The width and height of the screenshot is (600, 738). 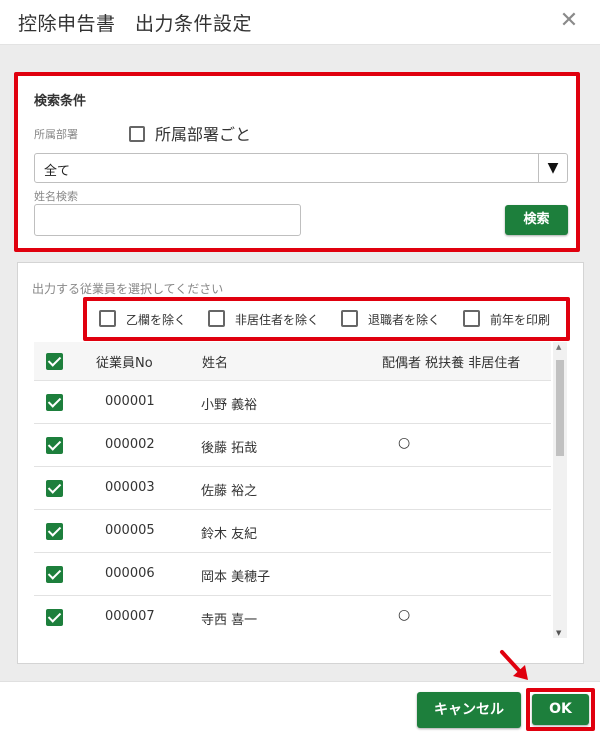 What do you see at coordinates (215, 363) in the screenshot?
I see `column-header-name: 姓名` at bounding box center [215, 363].